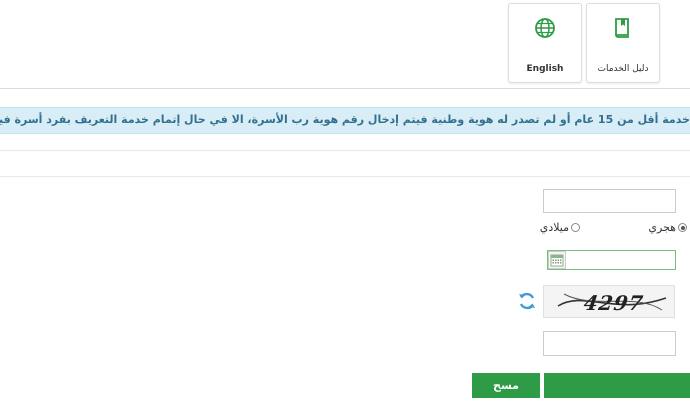 Image resolution: width=690 pixels, height=406 pixels. I want to click on english-label: English, so click(545, 69).